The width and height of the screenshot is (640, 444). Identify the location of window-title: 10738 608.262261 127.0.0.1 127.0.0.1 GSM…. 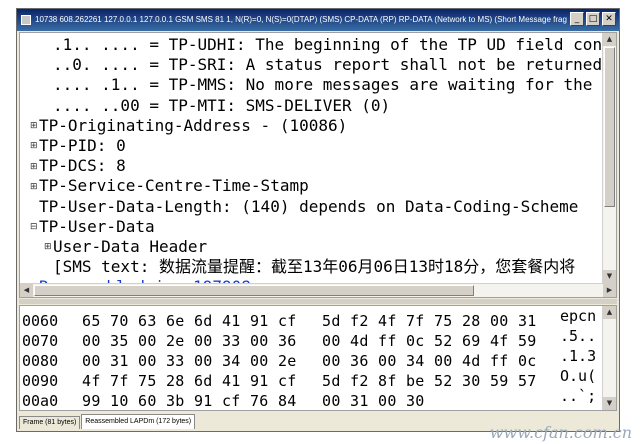
(301, 19).